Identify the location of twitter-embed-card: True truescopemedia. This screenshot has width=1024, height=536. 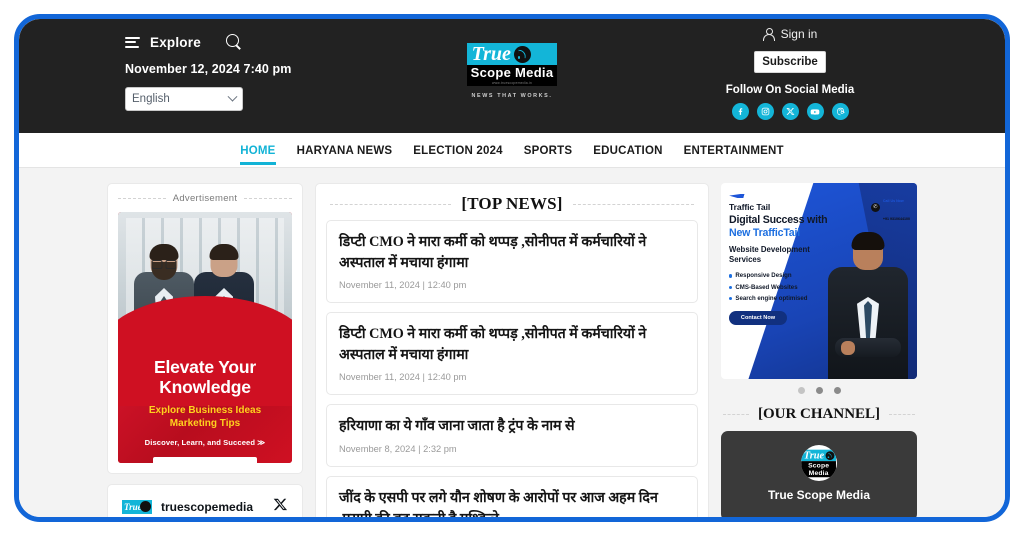
(205, 500).